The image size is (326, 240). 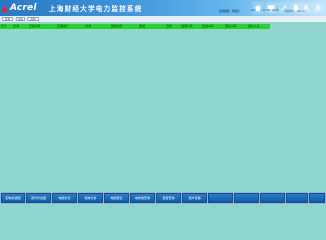 I want to click on status-alarm: 最新报警：测试告, so click(x=229, y=11).